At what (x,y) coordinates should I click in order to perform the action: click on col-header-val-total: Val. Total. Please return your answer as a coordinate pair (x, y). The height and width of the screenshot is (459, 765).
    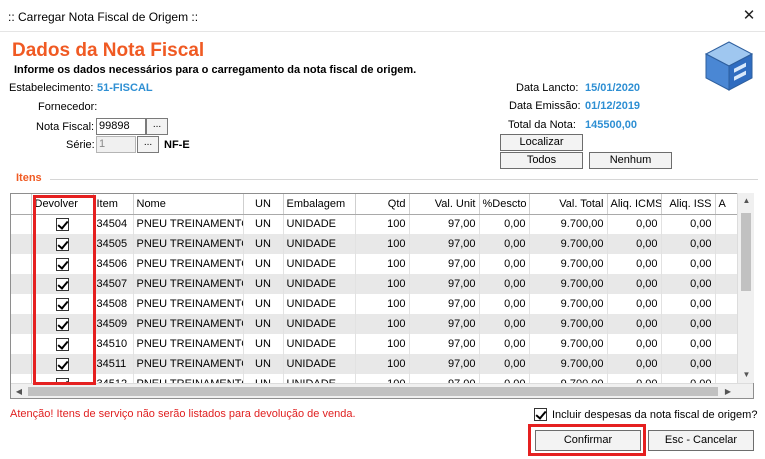
    Looking at the image, I should click on (568, 204).